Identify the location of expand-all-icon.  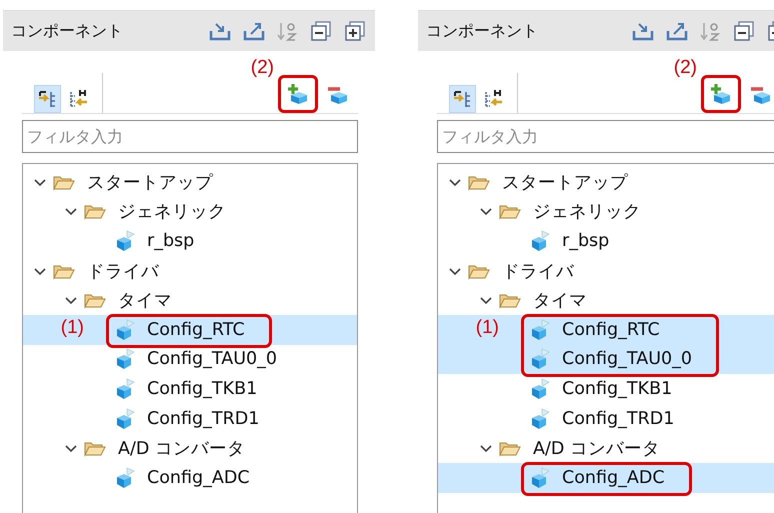
(356, 31).